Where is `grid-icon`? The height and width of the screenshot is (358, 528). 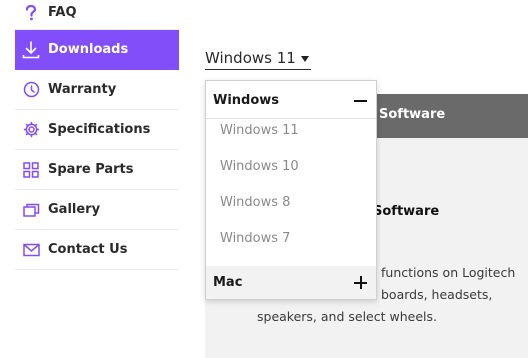
grid-icon is located at coordinates (31, 170).